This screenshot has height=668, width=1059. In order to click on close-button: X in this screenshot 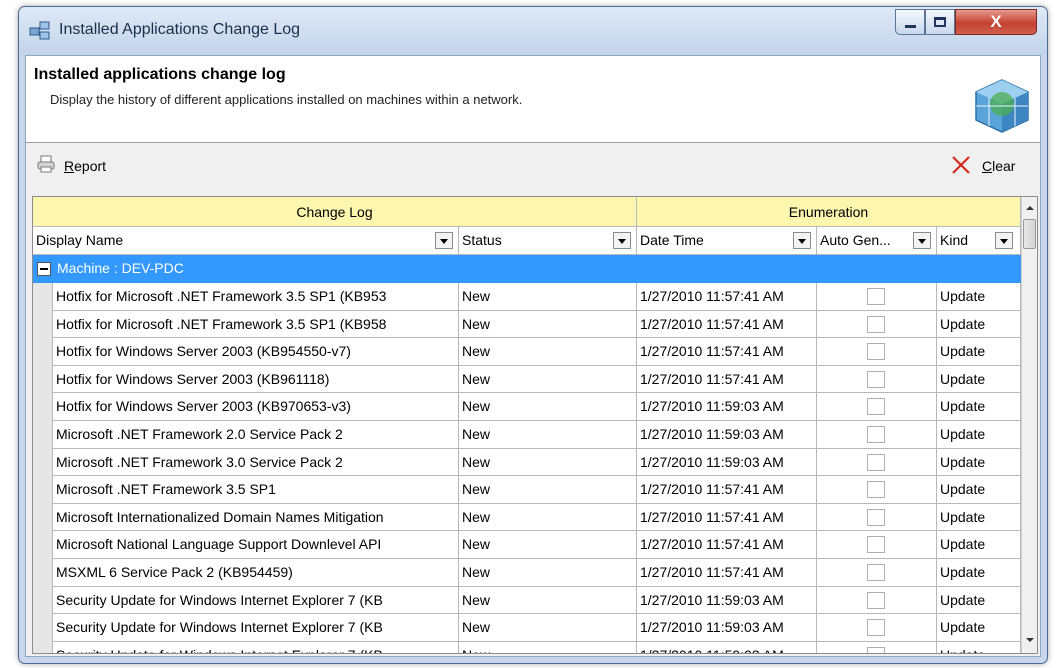, I will do `click(996, 22)`.